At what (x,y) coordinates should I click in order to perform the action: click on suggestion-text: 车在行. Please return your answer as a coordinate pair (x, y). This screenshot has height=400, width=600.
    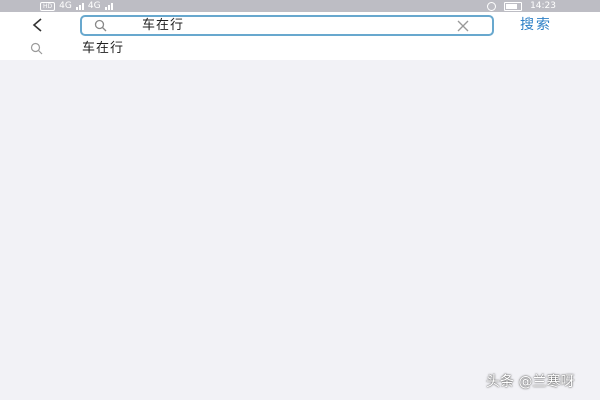
    Looking at the image, I should click on (103, 48).